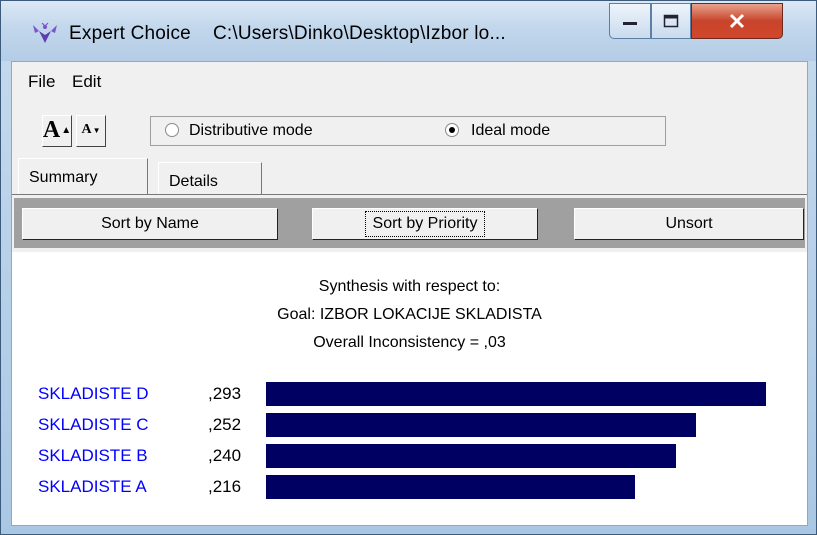  What do you see at coordinates (409, 80) in the screenshot?
I see `menu-bar: File Edit` at bounding box center [409, 80].